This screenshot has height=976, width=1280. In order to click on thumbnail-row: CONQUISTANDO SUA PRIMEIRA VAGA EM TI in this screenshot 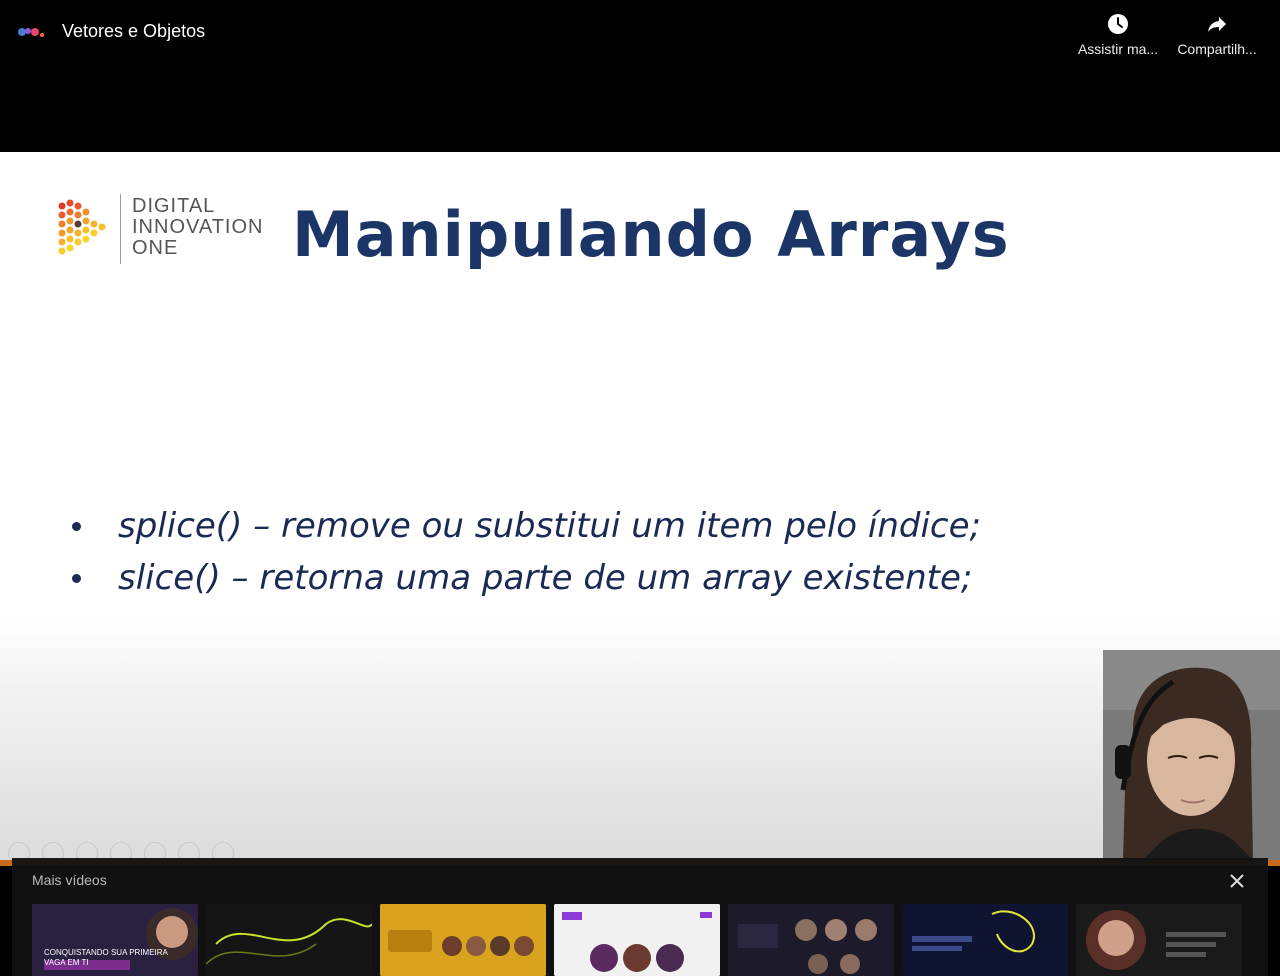, I will do `click(637, 940)`.